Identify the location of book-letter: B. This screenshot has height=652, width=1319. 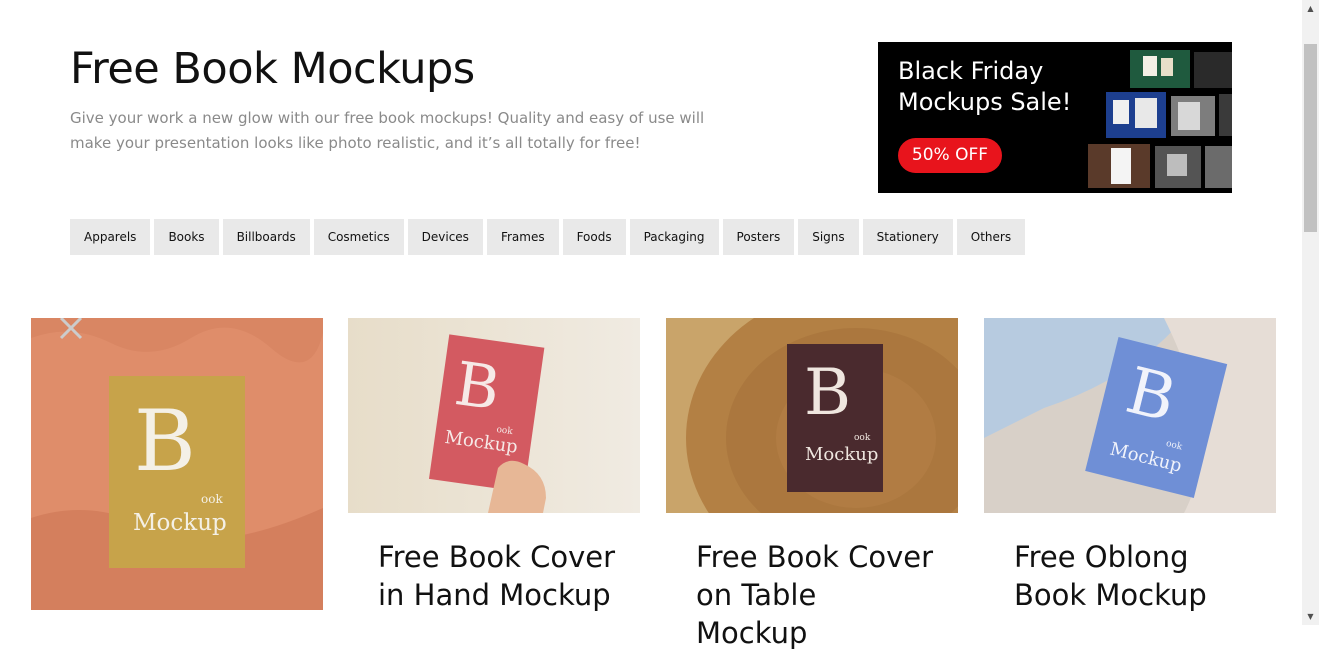
(165, 441).